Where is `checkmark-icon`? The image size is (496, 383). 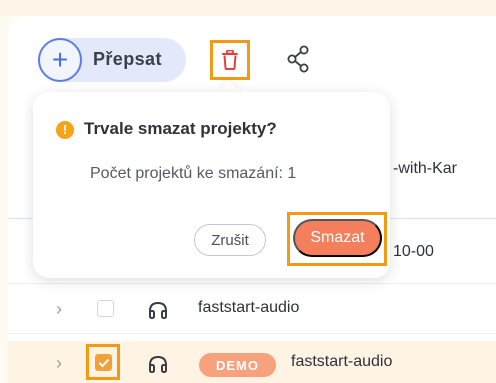 checkmark-icon is located at coordinates (103, 362).